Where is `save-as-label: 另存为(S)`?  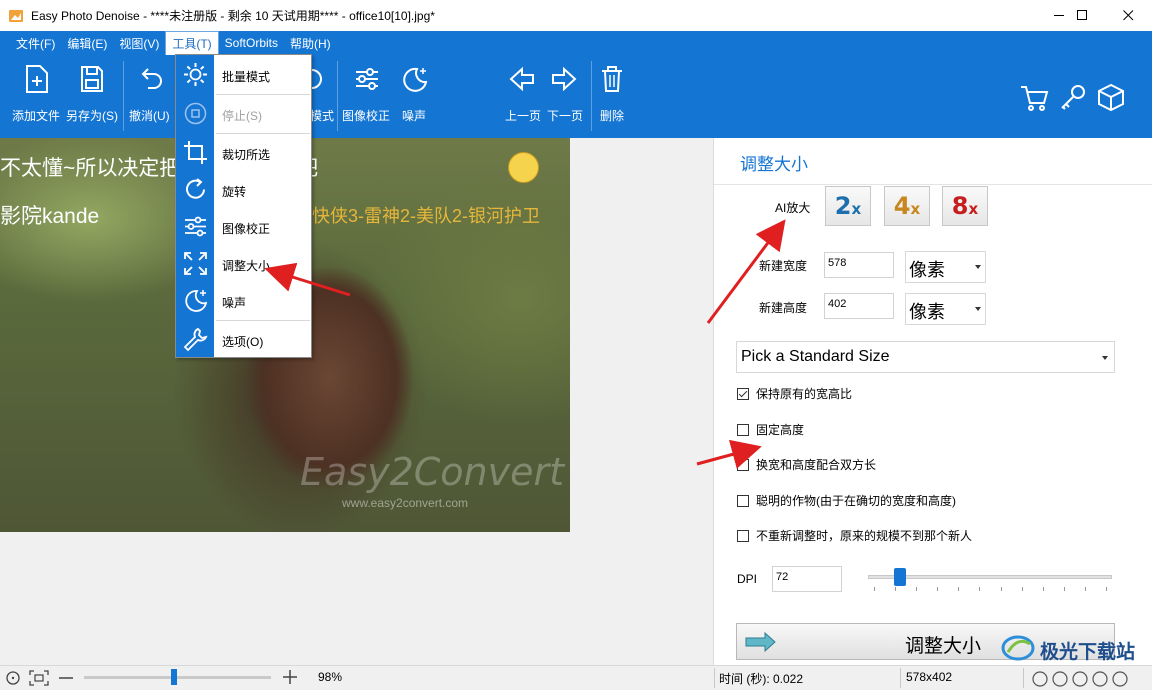
save-as-label: 另存为(S) is located at coordinates (92, 116).